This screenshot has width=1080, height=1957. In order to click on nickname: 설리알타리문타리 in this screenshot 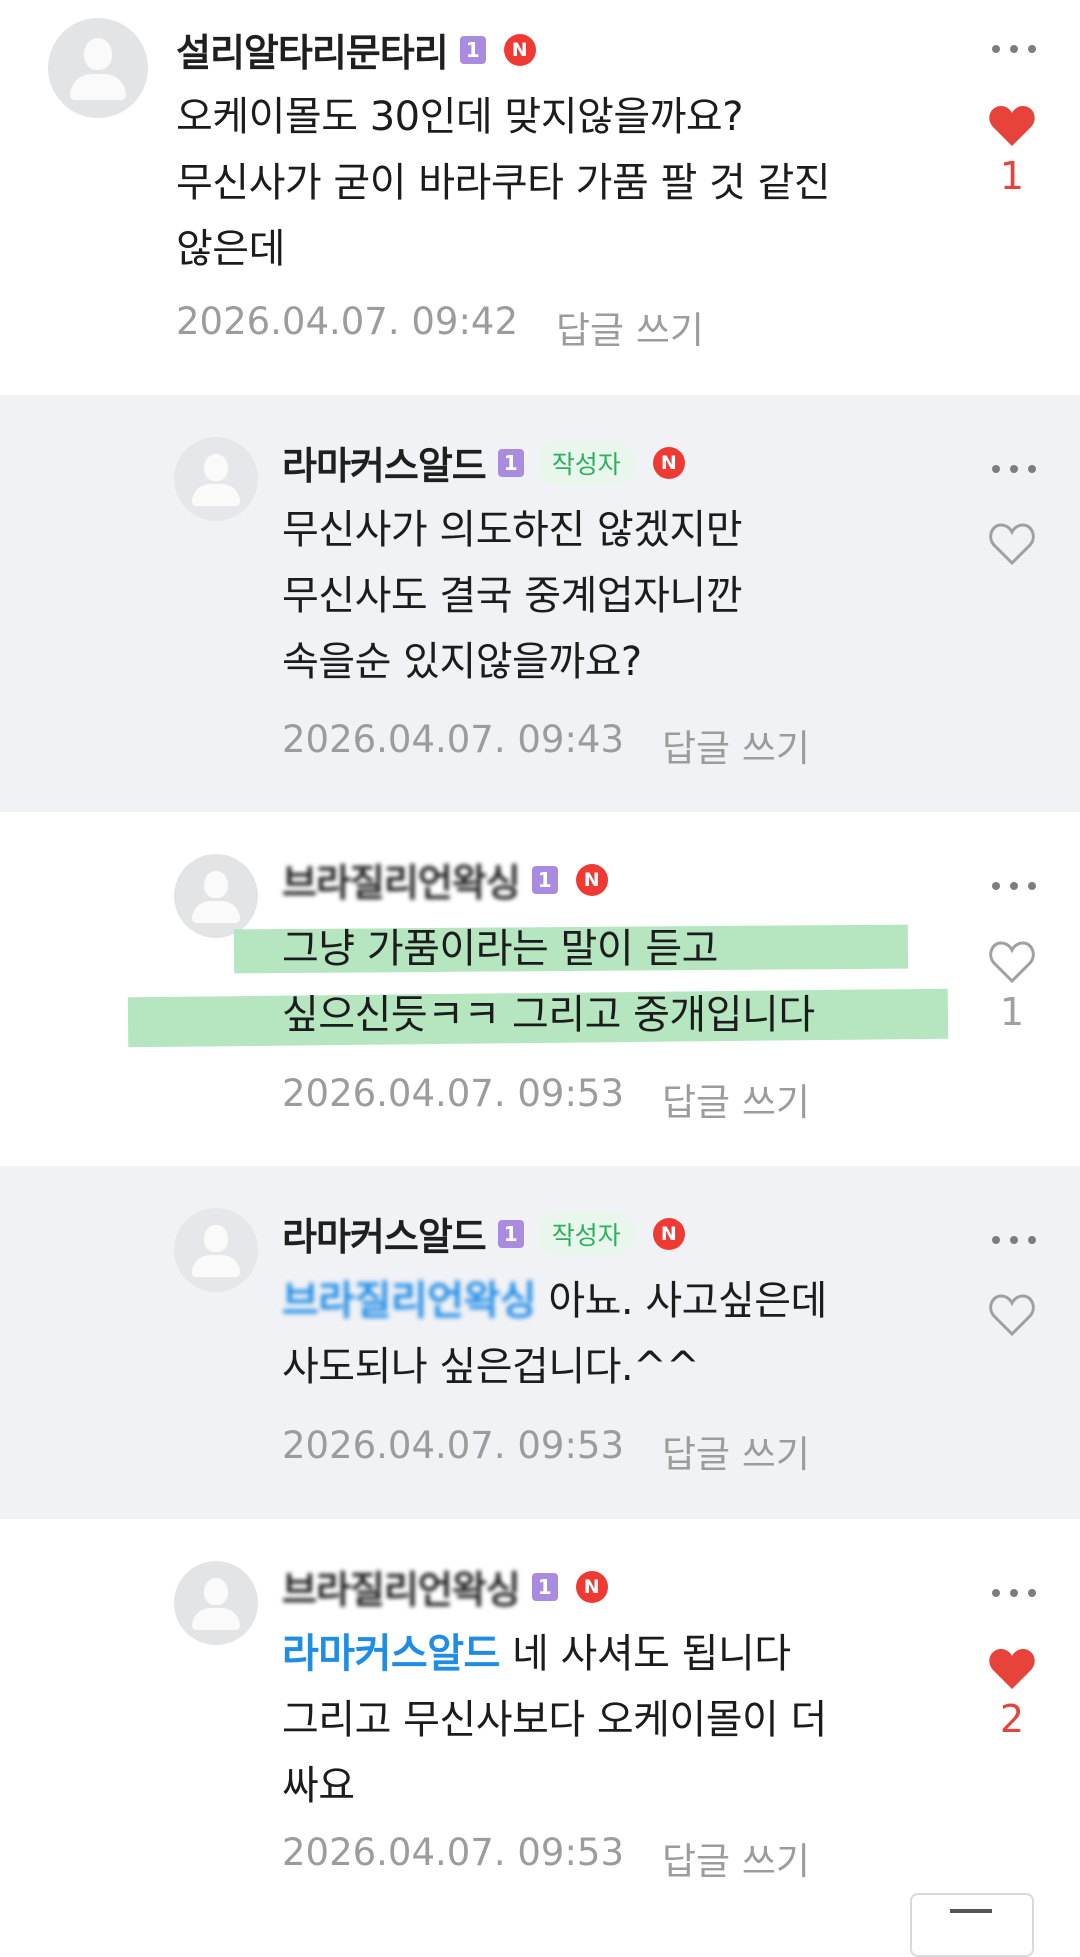, I will do `click(312, 49)`.